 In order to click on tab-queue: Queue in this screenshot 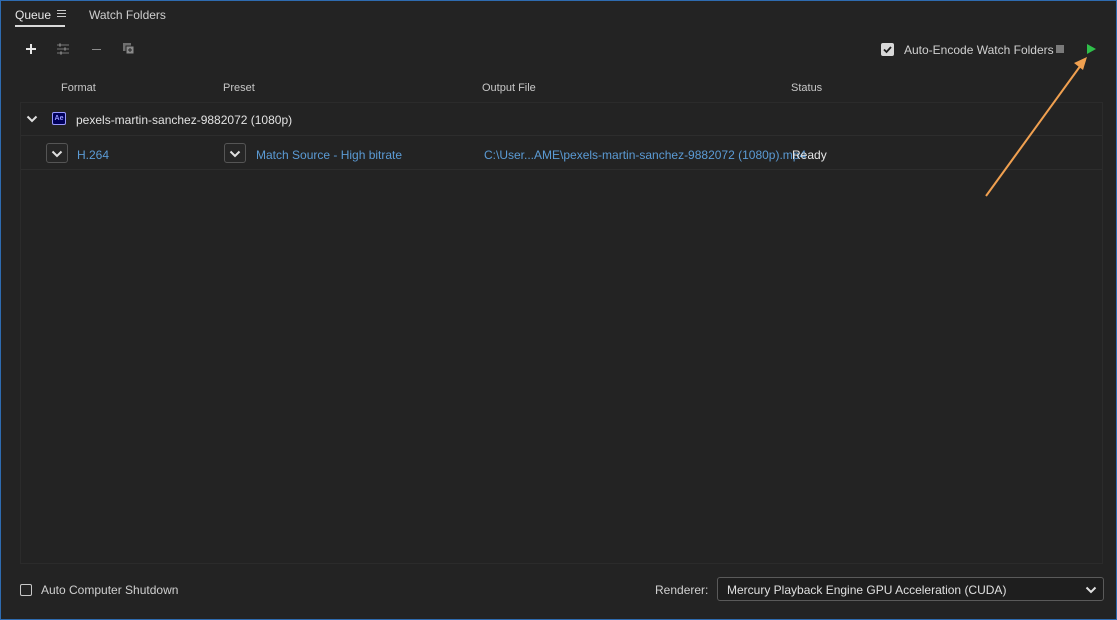, I will do `click(40, 17)`.